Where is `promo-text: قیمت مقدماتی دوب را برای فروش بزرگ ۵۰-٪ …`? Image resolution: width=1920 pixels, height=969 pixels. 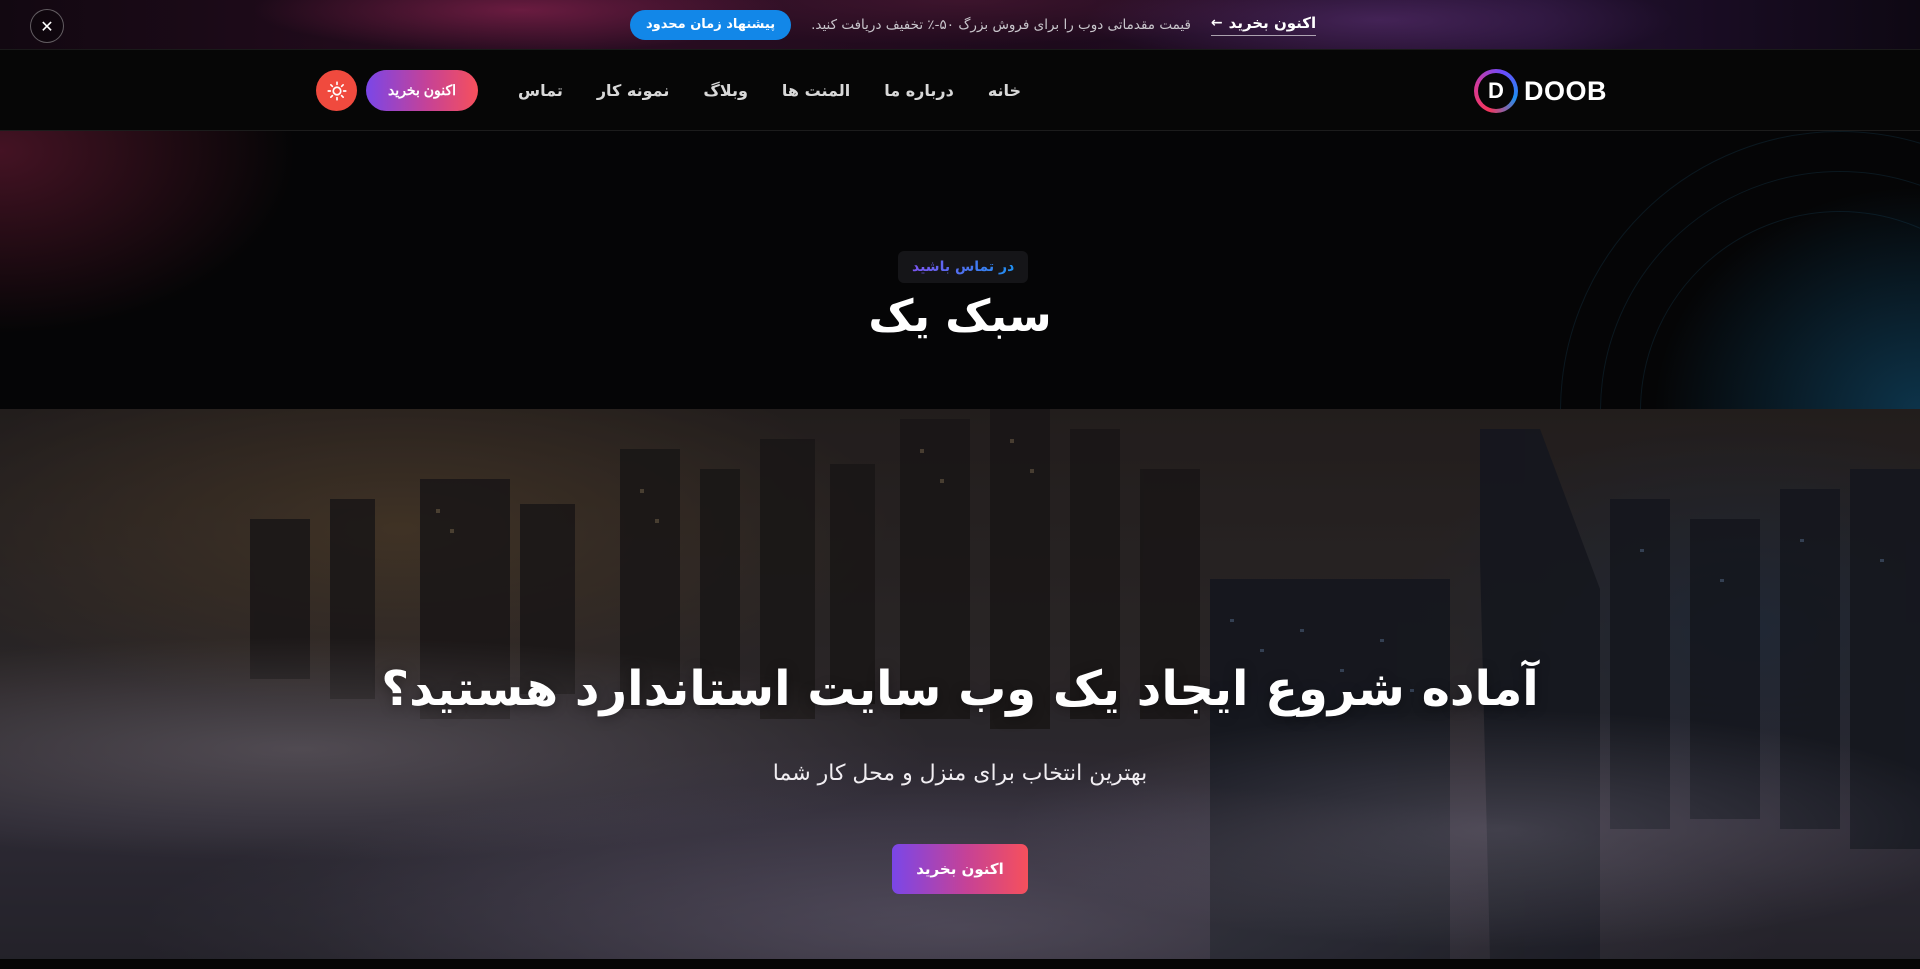
promo-text: قیمت مقدماتی دوب را برای فروش بزرگ ۵۰-٪ … is located at coordinates (1001, 25).